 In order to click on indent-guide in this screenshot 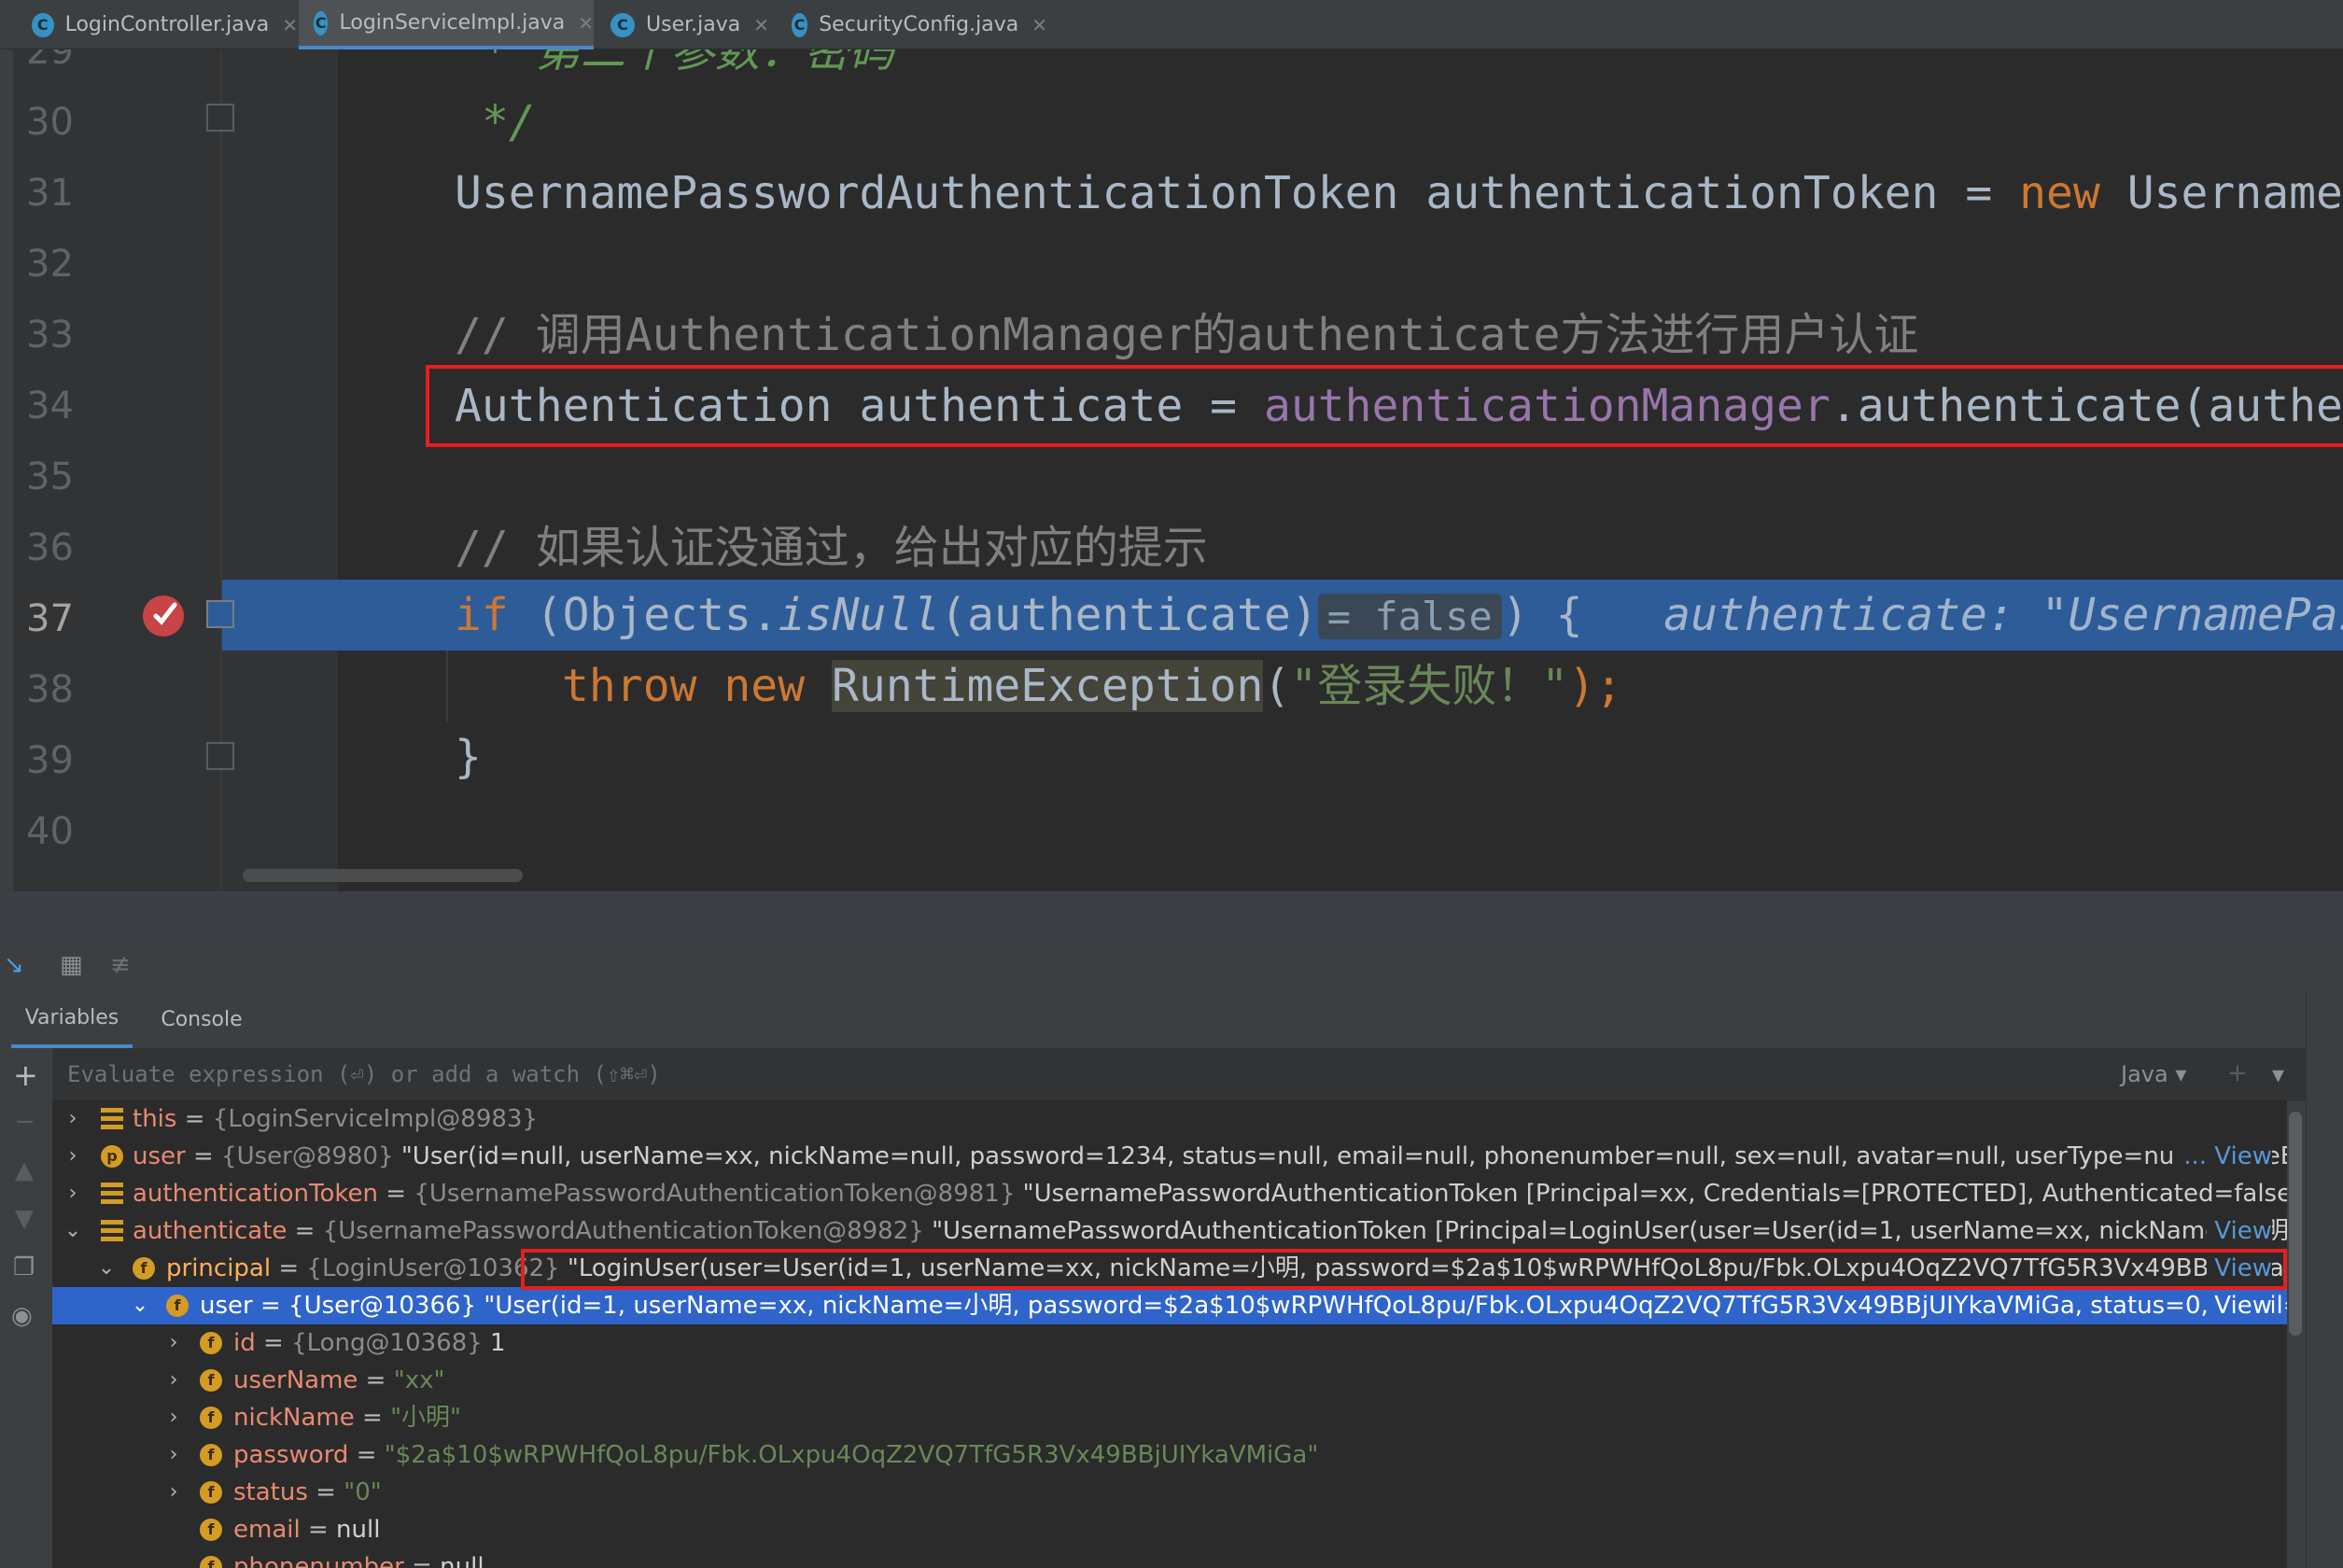, I will do `click(447, 686)`.